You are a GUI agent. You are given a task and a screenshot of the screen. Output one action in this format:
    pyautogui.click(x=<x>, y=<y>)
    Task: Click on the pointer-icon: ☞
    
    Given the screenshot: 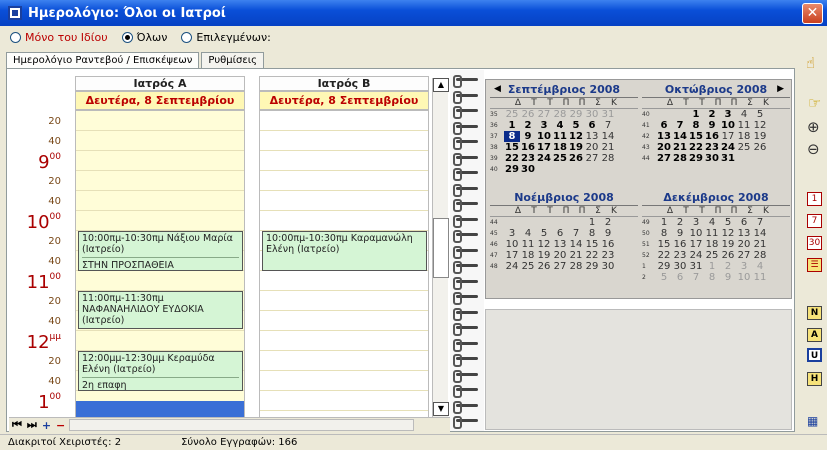 What is the action you would take?
    pyautogui.click(x=814, y=103)
    